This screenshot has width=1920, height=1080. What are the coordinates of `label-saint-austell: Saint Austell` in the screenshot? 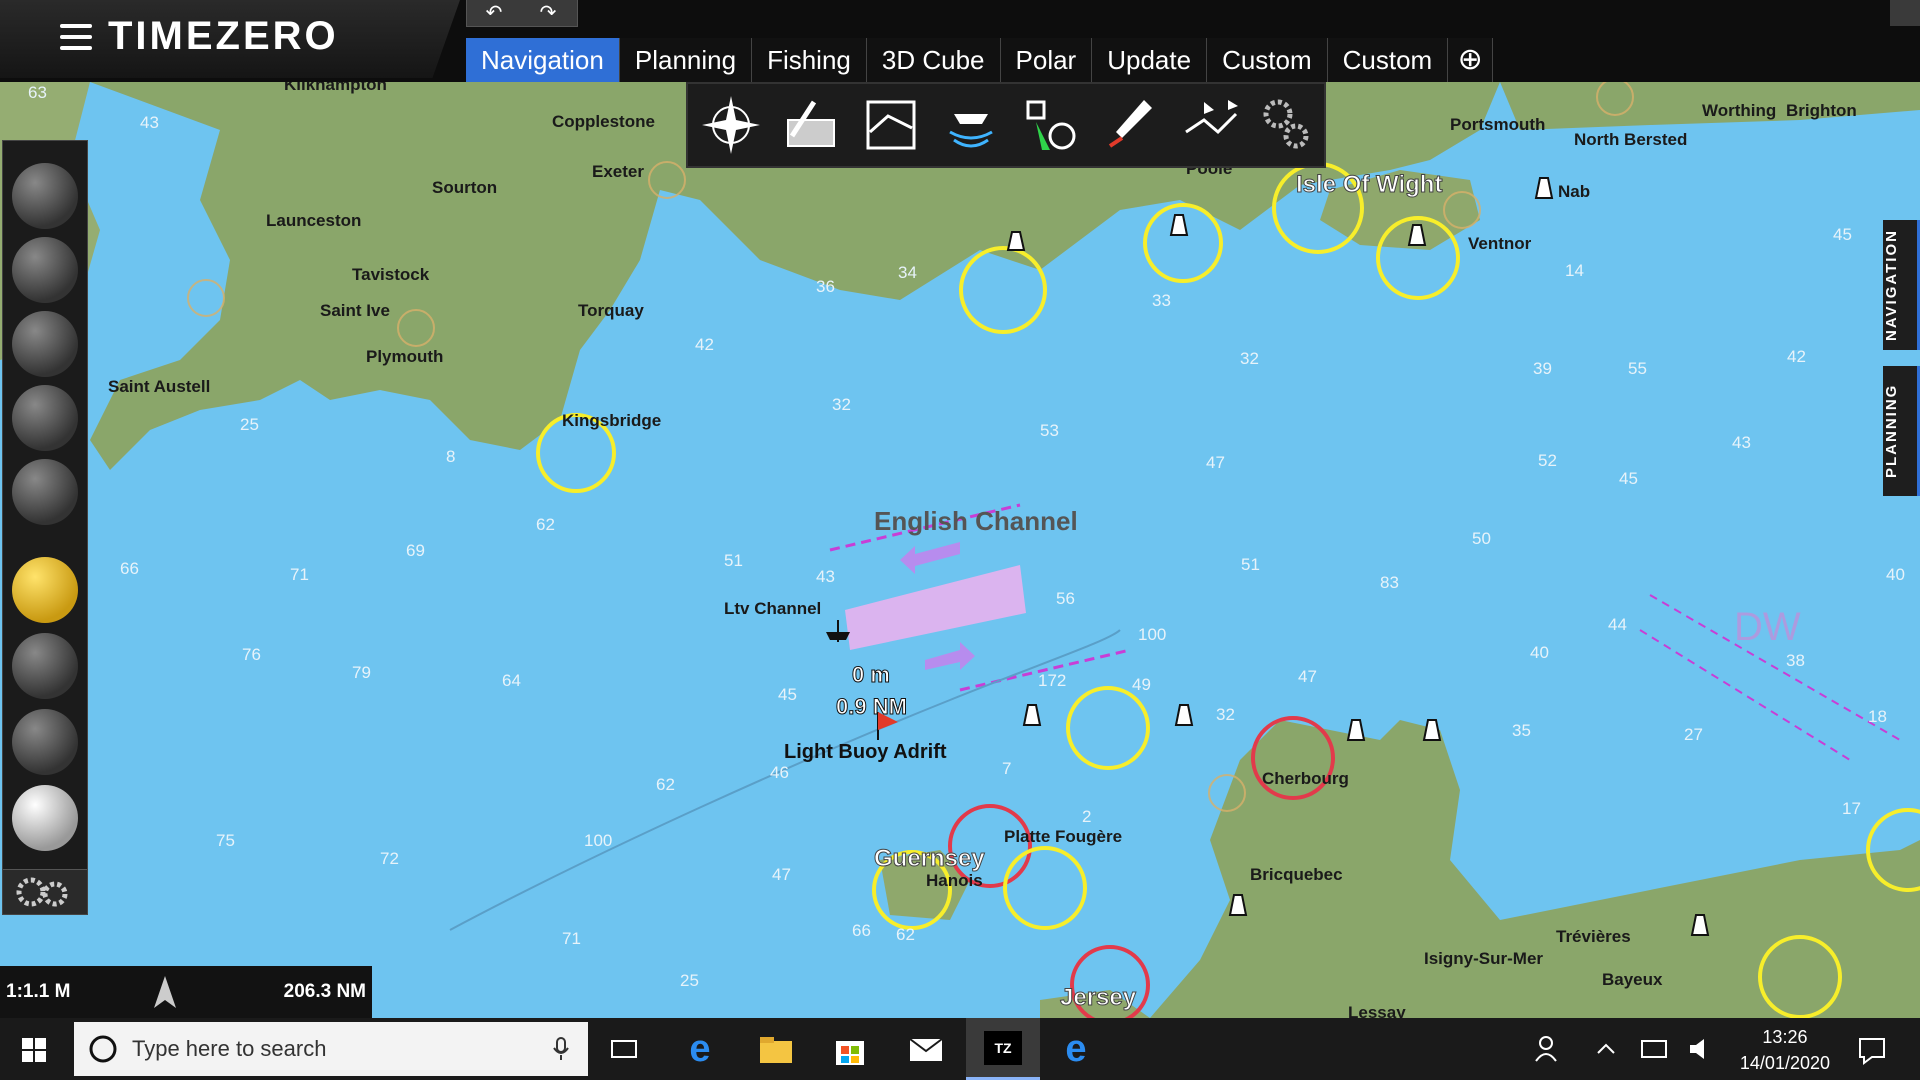 It's located at (159, 386).